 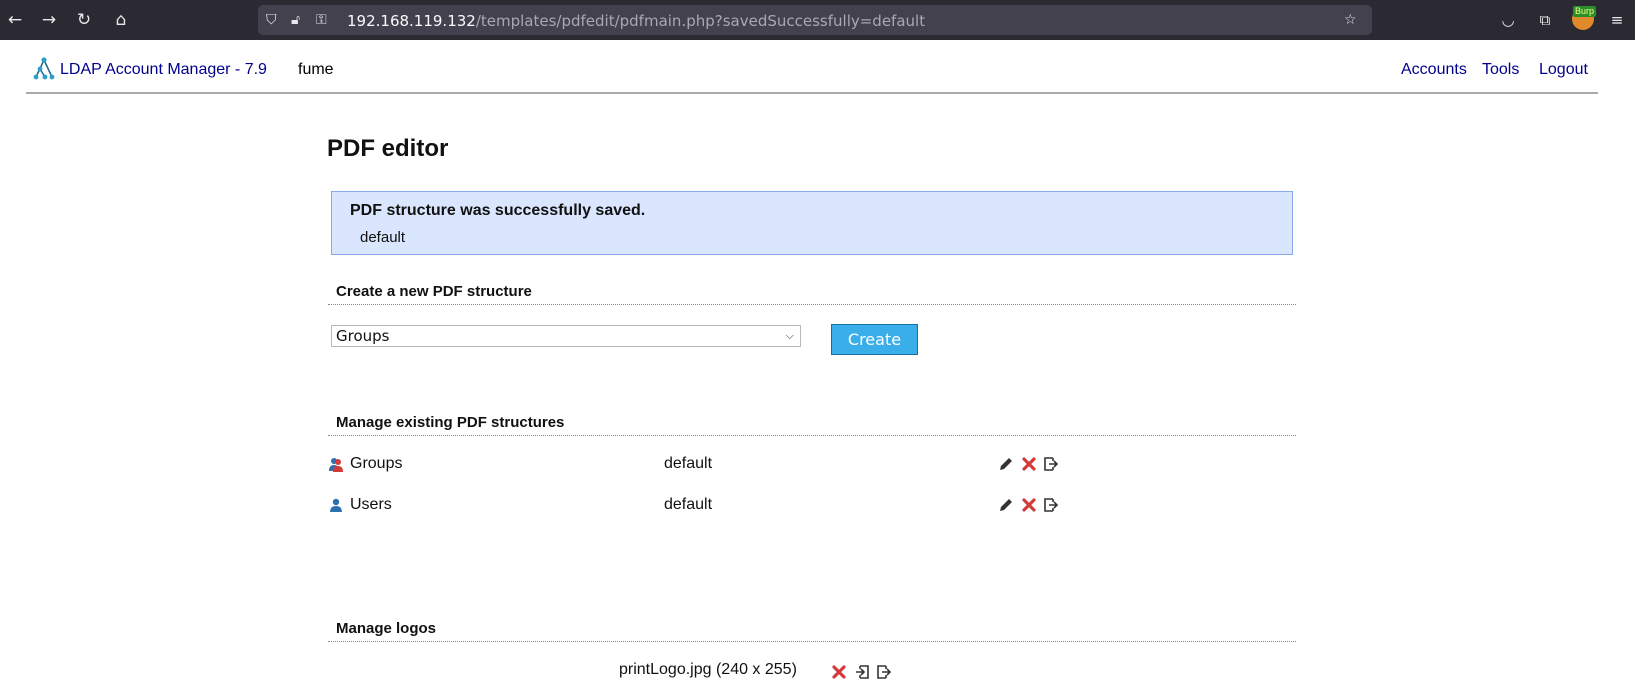 What do you see at coordinates (163, 70) in the screenshot?
I see `app-title-link: LDAP Account Manager - 7.9` at bounding box center [163, 70].